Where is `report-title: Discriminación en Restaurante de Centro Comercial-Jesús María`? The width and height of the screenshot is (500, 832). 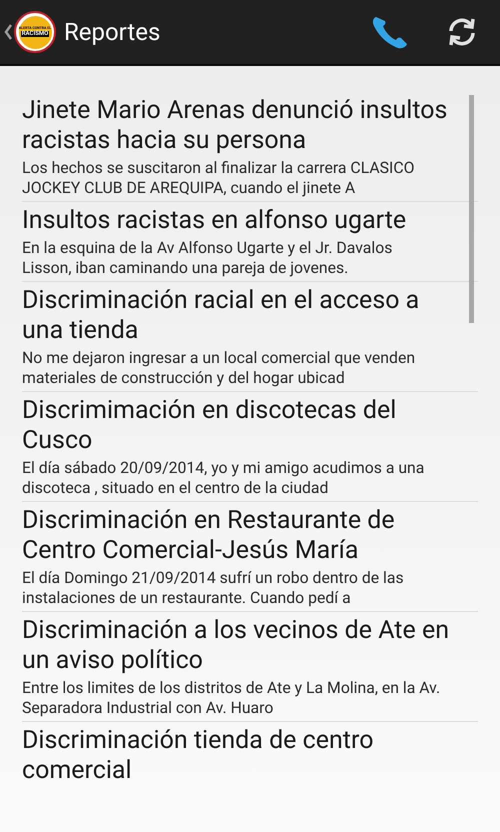 report-title: Discriminación en Restaurante de Centro Comercial-Jesús María is located at coordinates (209, 536).